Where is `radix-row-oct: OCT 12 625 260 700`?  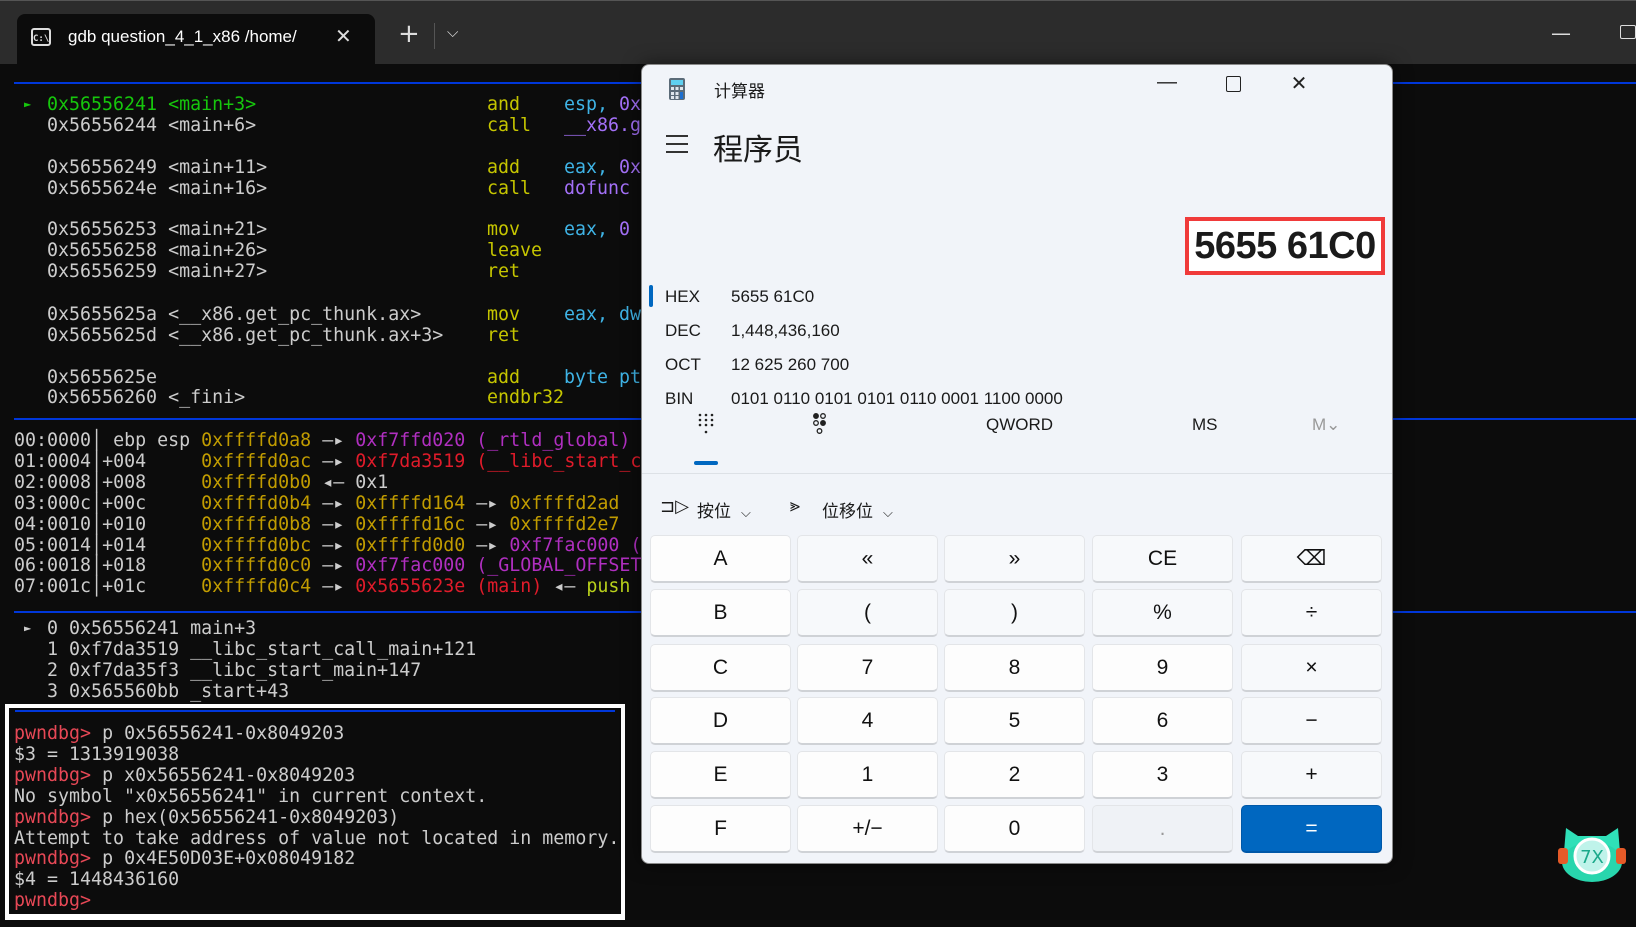
radix-row-oct: OCT 12 625 260 700 is located at coordinates (942, 367).